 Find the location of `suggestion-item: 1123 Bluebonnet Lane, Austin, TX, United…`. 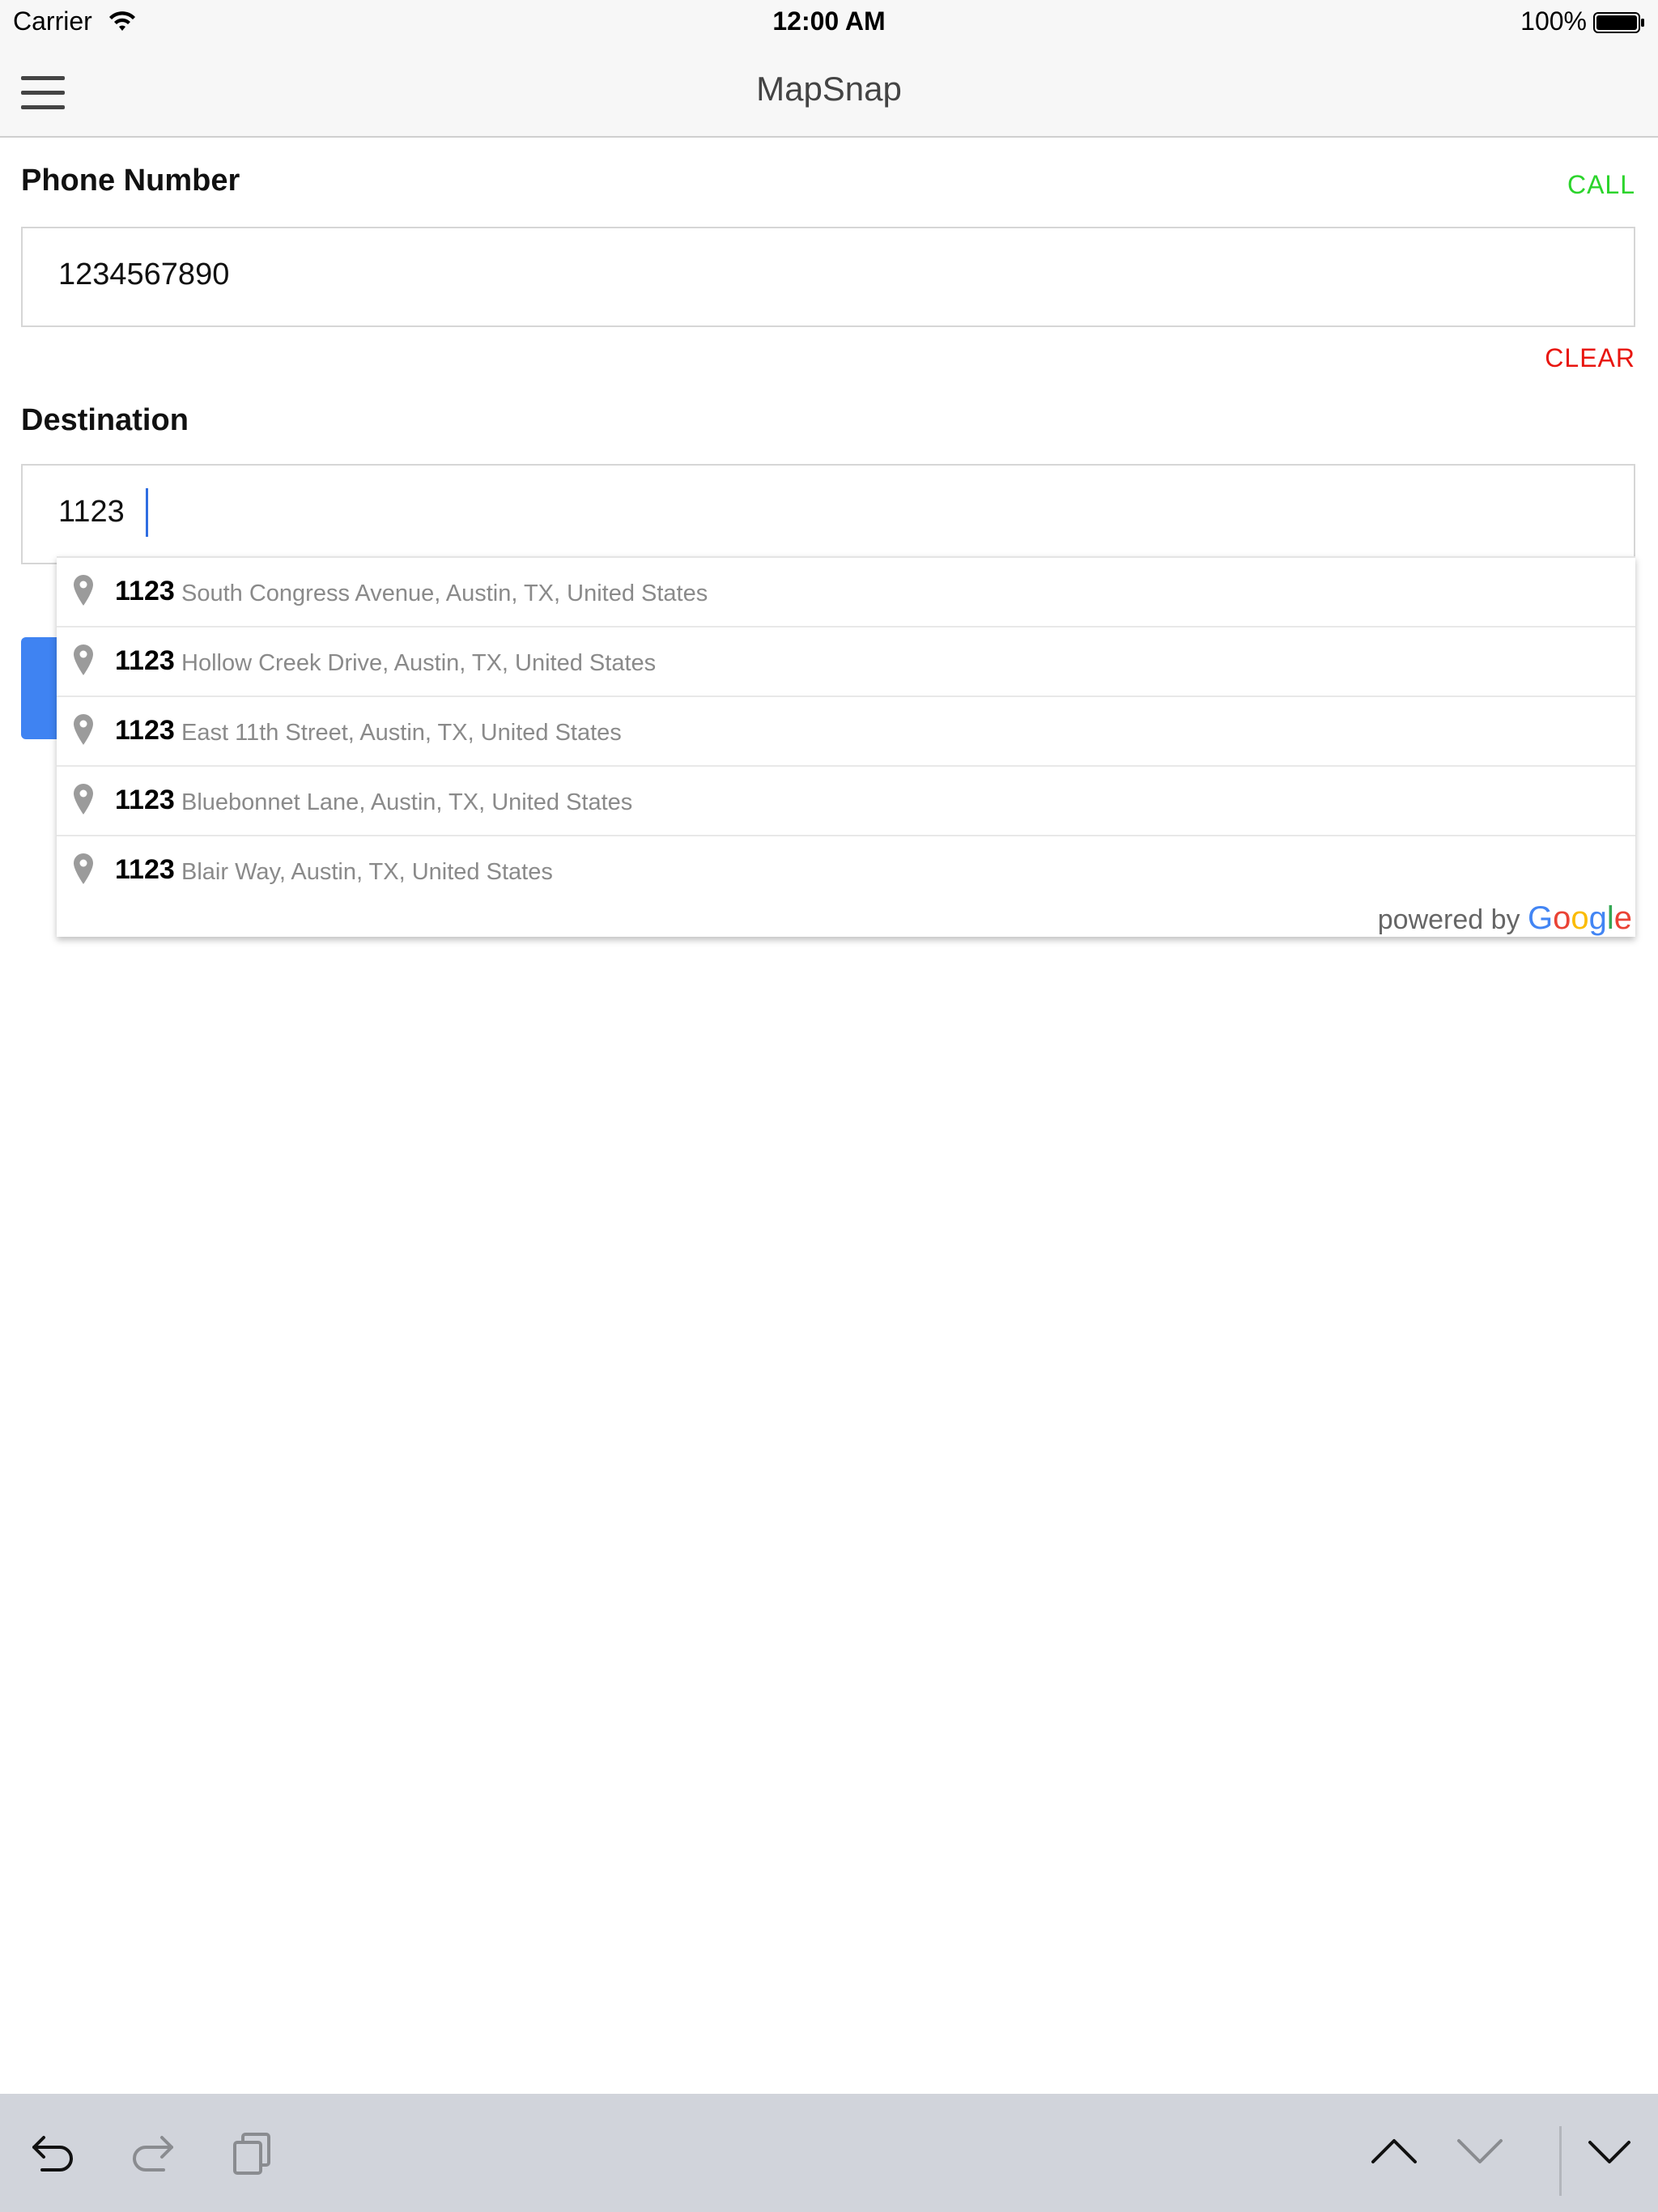

suggestion-item: 1123 Bluebonnet Lane, Austin, TX, United… is located at coordinates (846, 802).